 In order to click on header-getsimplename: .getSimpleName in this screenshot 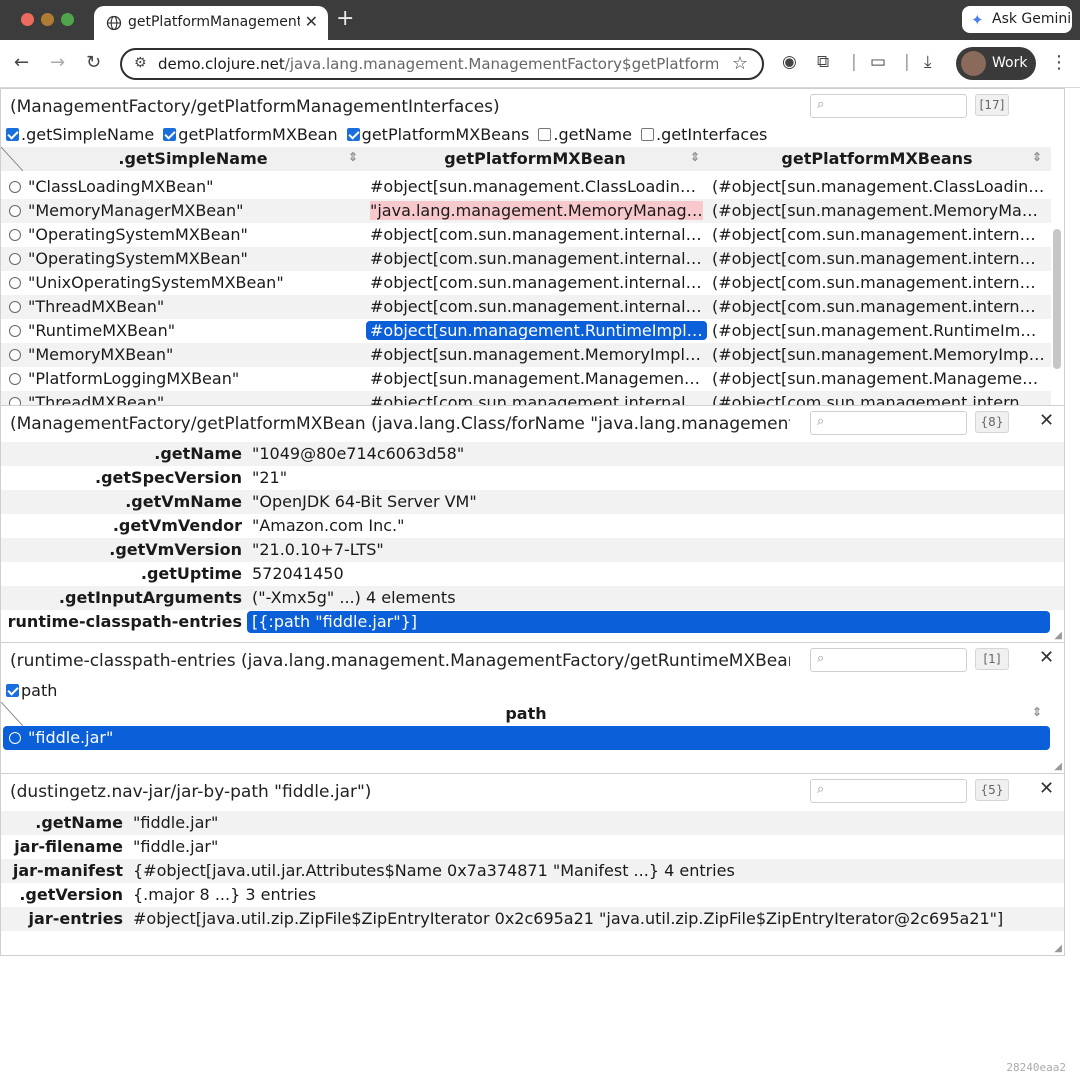, I will do `click(193, 158)`.